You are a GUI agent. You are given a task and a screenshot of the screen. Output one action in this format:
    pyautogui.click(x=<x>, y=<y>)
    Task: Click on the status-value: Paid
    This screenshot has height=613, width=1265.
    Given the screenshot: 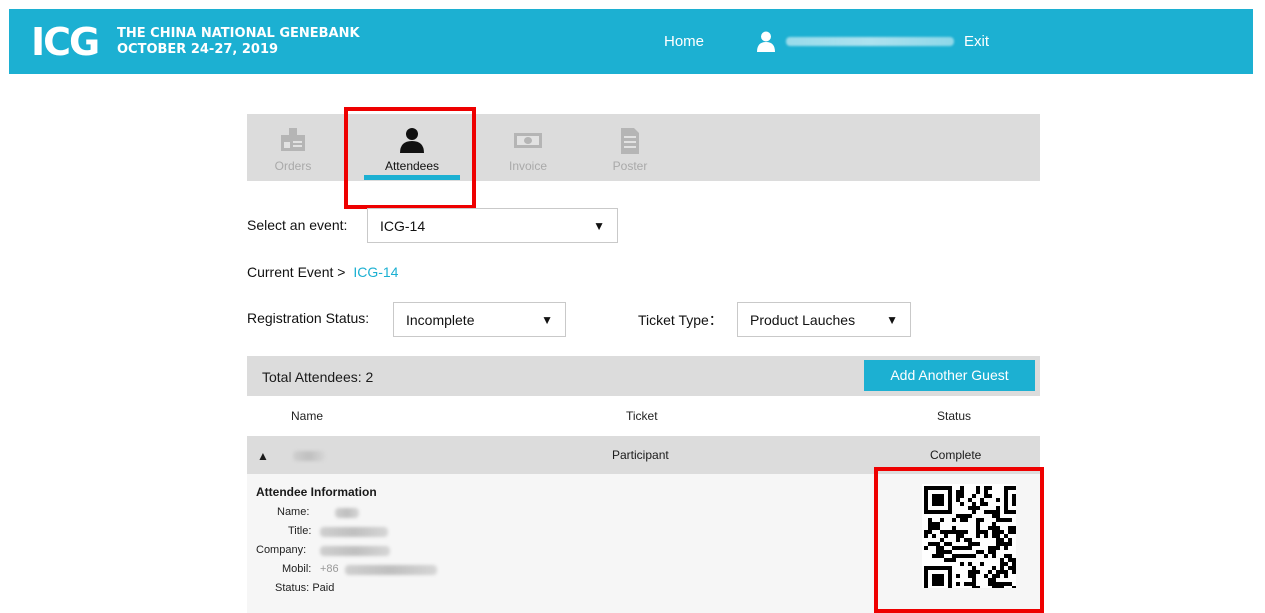 What is the action you would take?
    pyautogui.click(x=323, y=588)
    